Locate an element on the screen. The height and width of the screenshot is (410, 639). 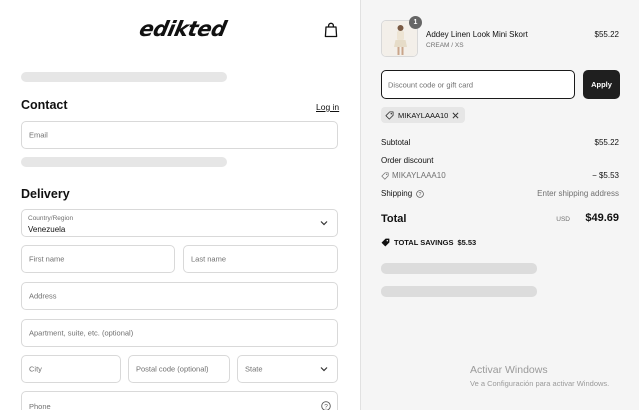
email-placeholder: Email is located at coordinates (38, 135).